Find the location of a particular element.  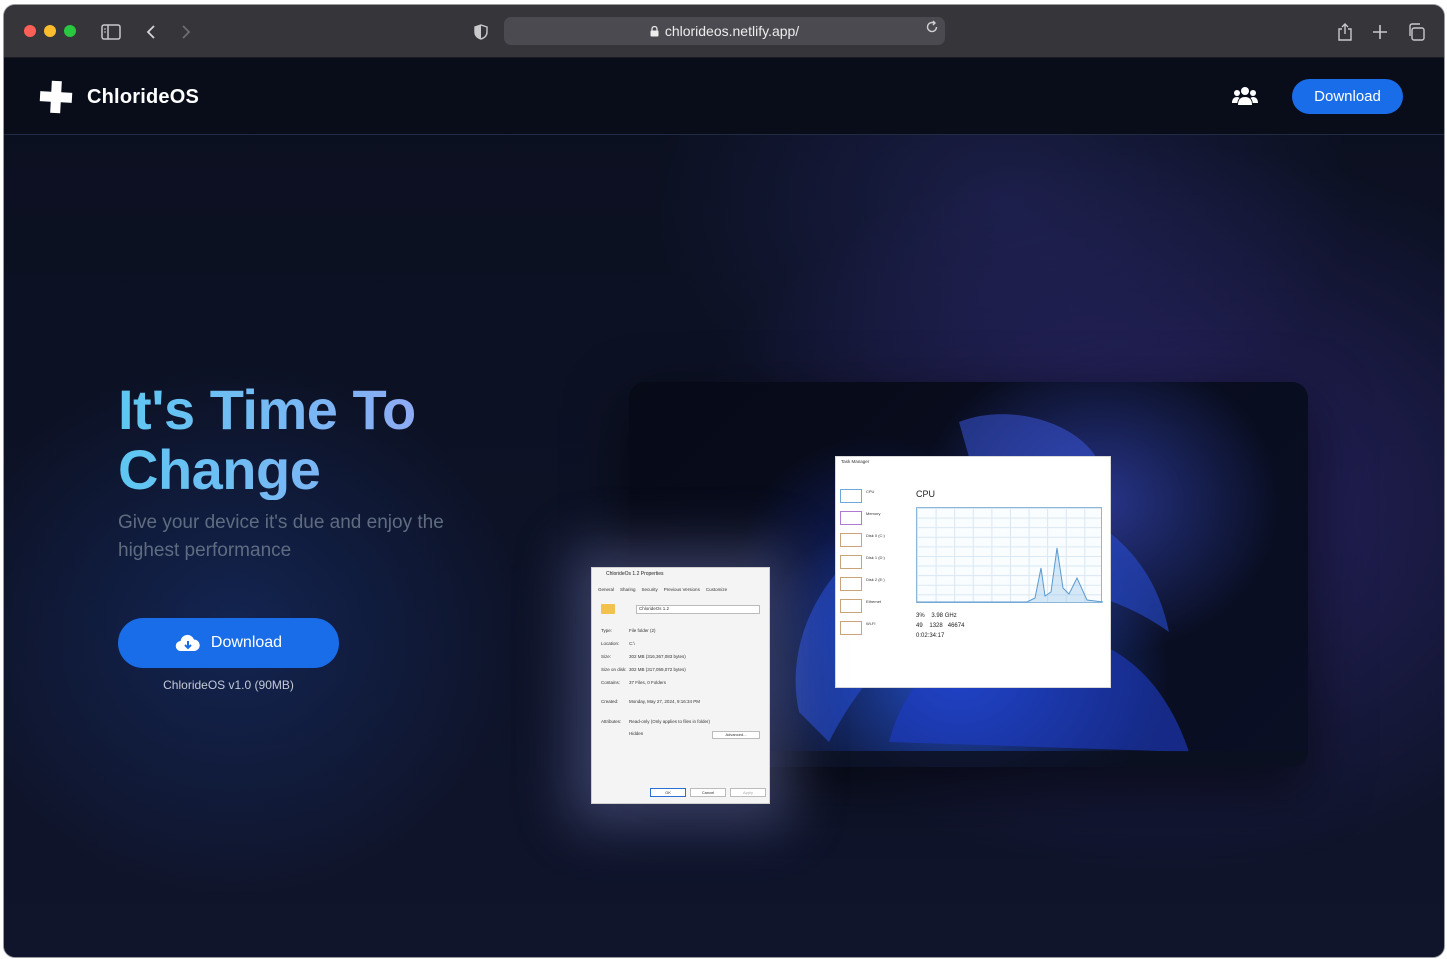

browser-toolbar: chlorideos.netlify.app/ is located at coordinates (724, 31).